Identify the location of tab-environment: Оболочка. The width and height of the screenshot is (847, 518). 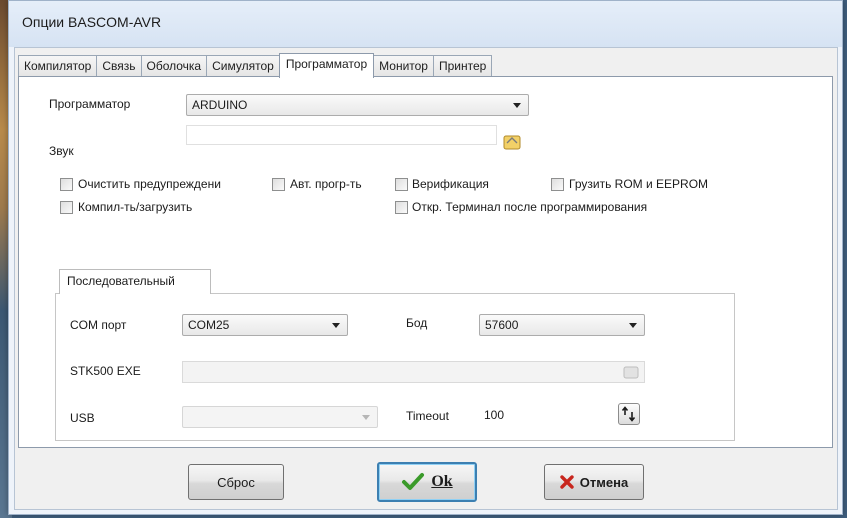
(174, 66).